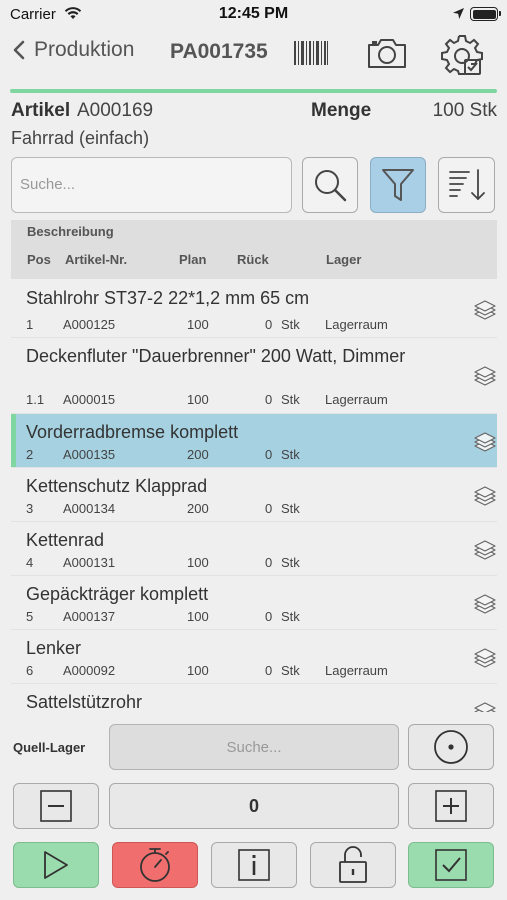  I want to click on navigation-bar: Produktion PA001735, so click(253, 54).